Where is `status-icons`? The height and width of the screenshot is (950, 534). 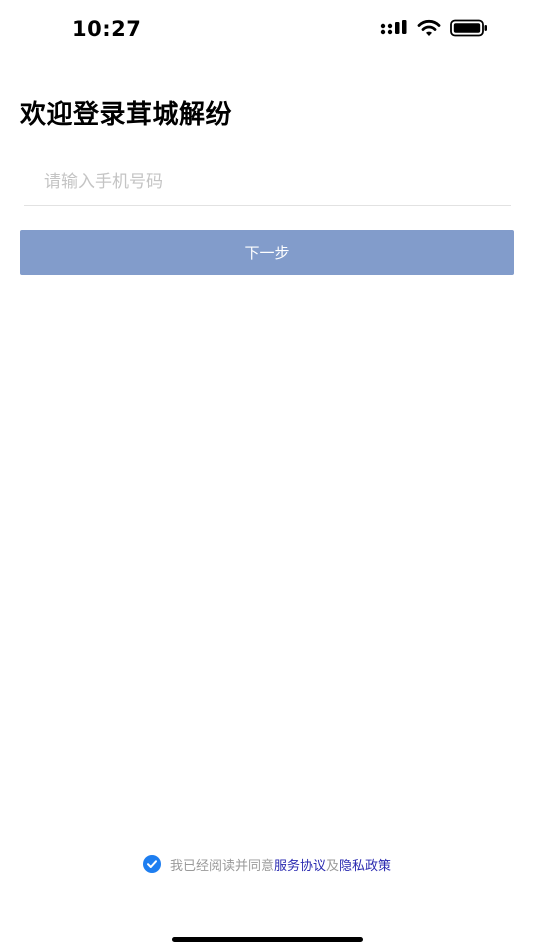 status-icons is located at coordinates (434, 30).